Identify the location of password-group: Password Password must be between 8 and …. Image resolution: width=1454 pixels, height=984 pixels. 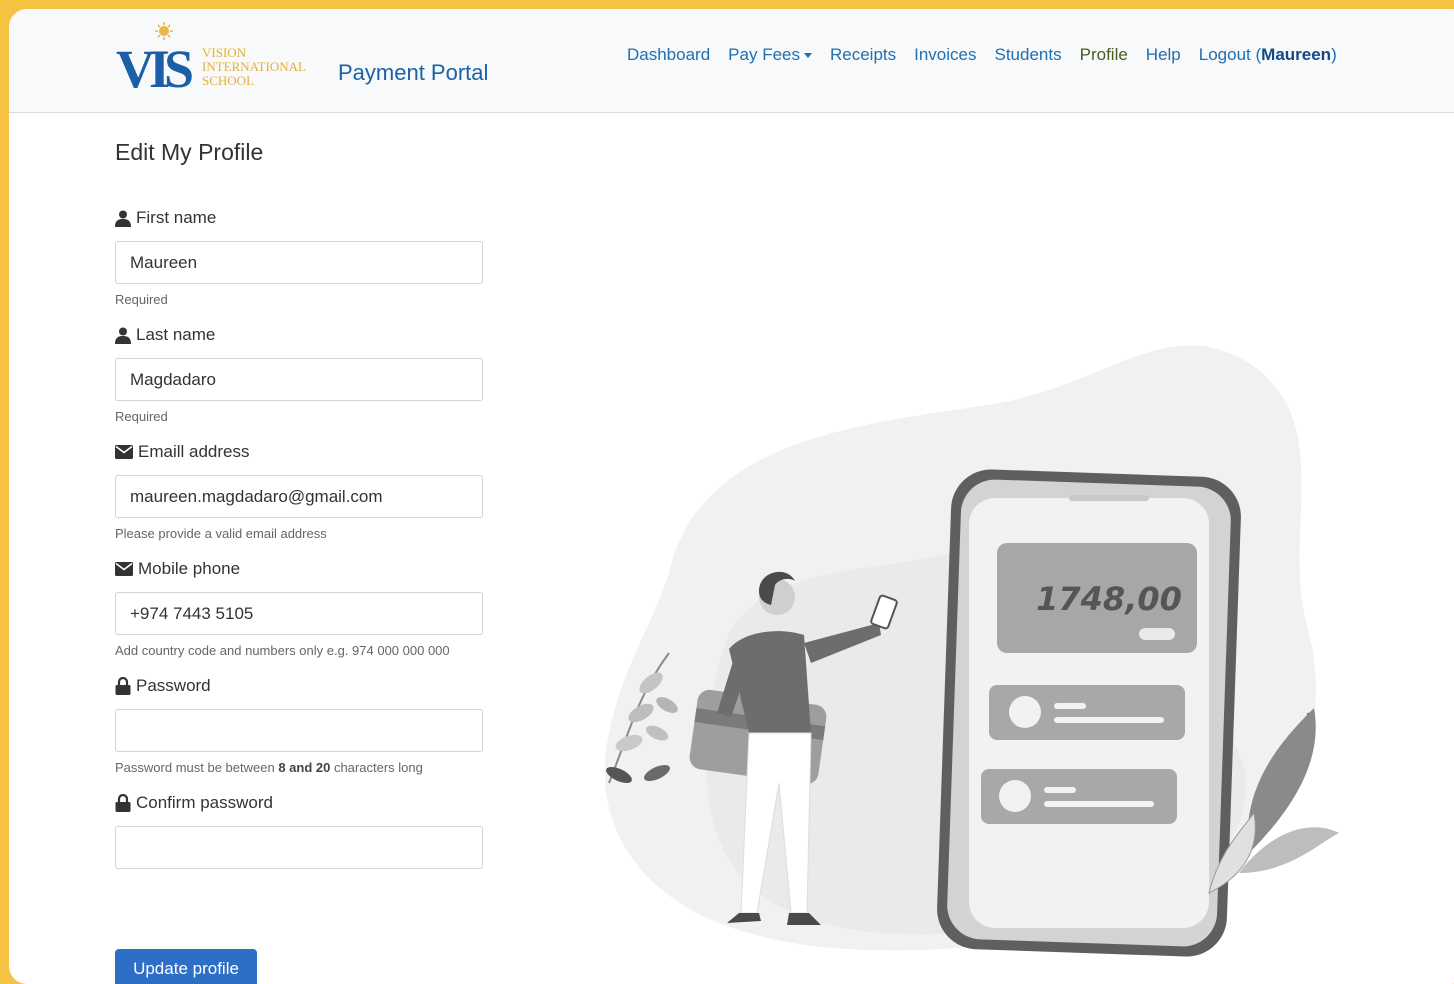
(300, 726).